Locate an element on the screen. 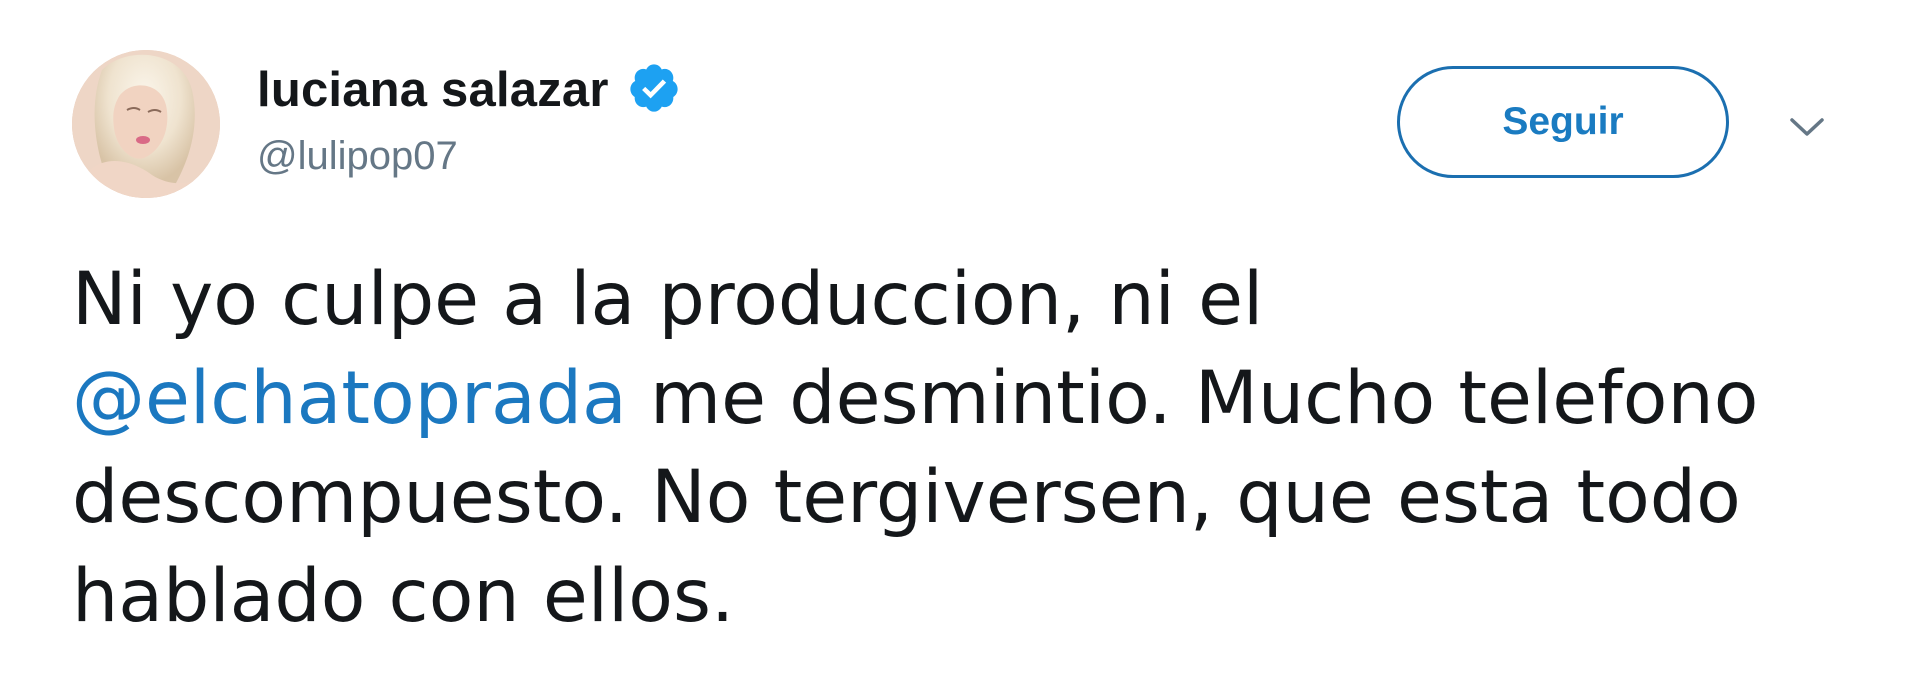 This screenshot has height=694, width=1920. mention-link: @elchatoprada is located at coordinates (349, 398).